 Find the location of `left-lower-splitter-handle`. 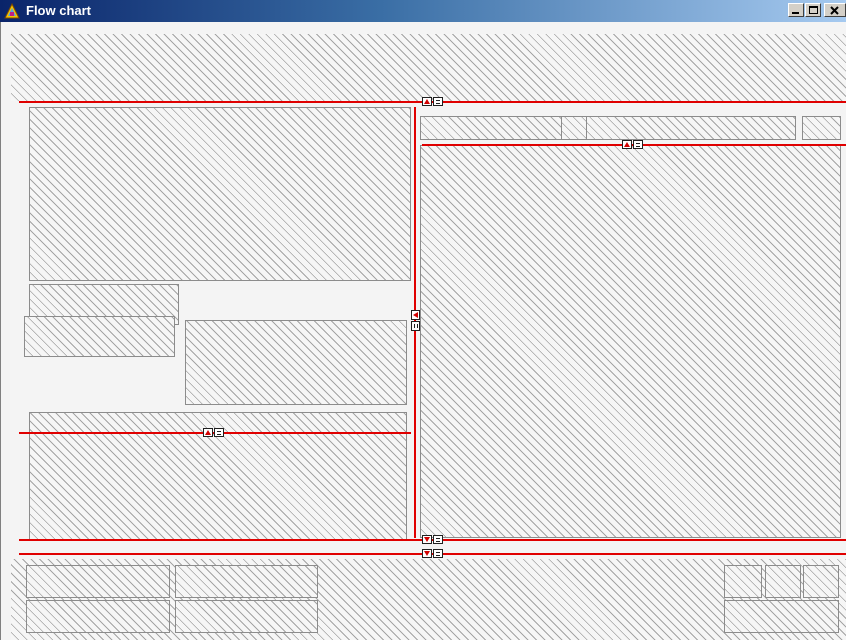

left-lower-splitter-handle is located at coordinates (214, 432).